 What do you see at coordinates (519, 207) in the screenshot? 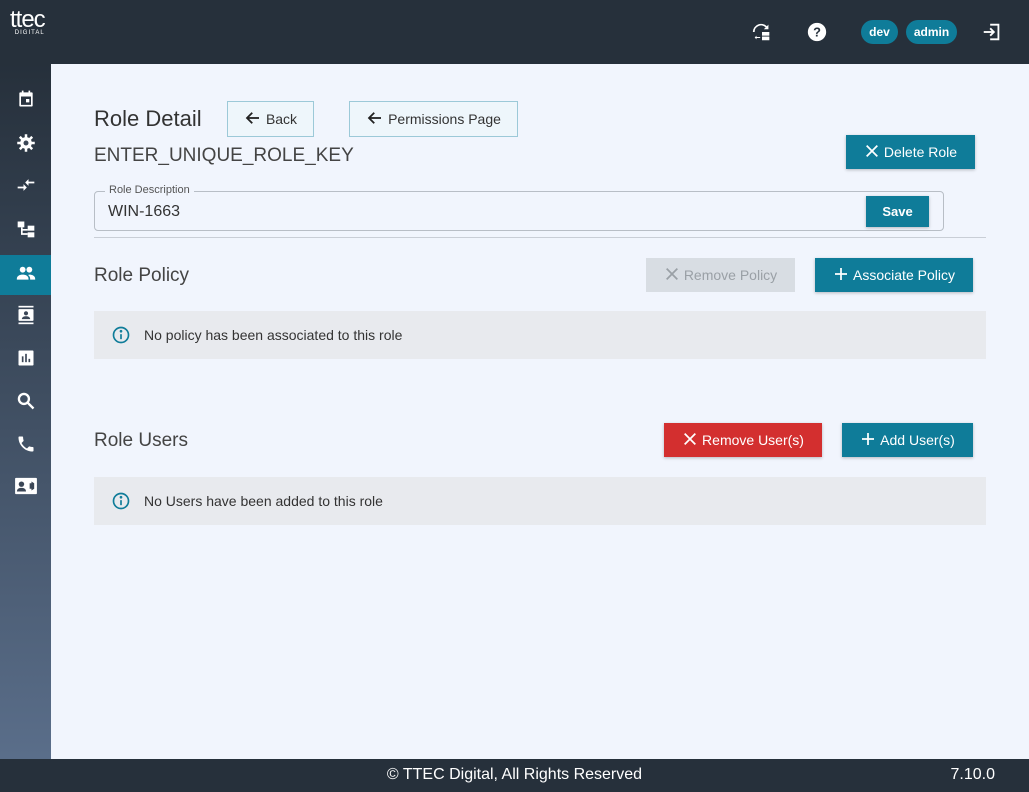
I see `role-description-field: Role Description WIN-1663 Save` at bounding box center [519, 207].